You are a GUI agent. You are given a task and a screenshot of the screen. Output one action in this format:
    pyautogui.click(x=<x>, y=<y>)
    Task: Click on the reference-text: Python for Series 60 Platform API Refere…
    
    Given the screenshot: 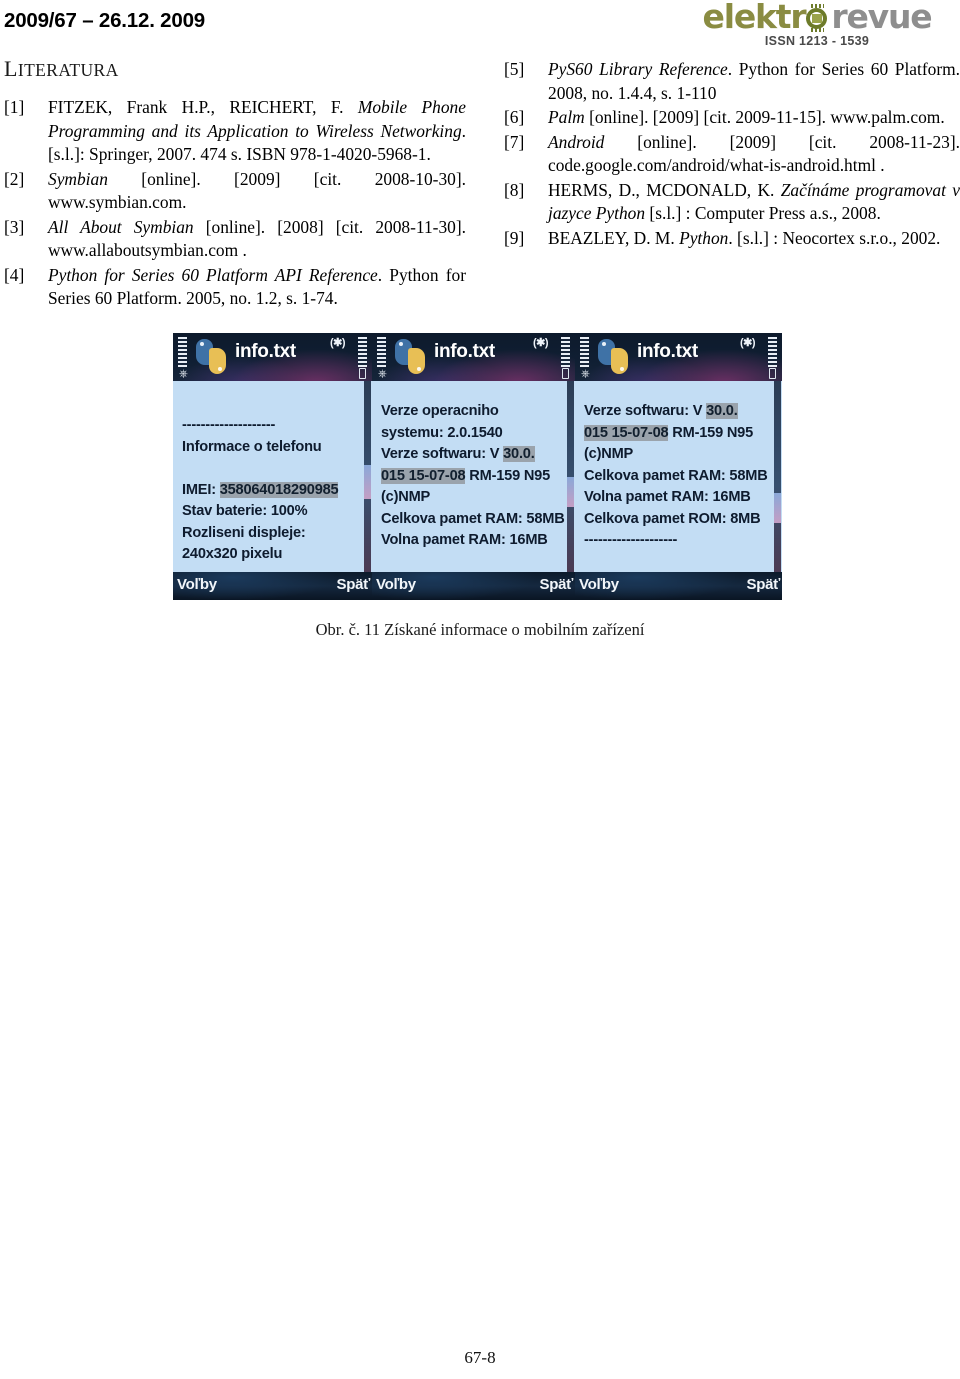 What is the action you would take?
    pyautogui.click(x=257, y=287)
    